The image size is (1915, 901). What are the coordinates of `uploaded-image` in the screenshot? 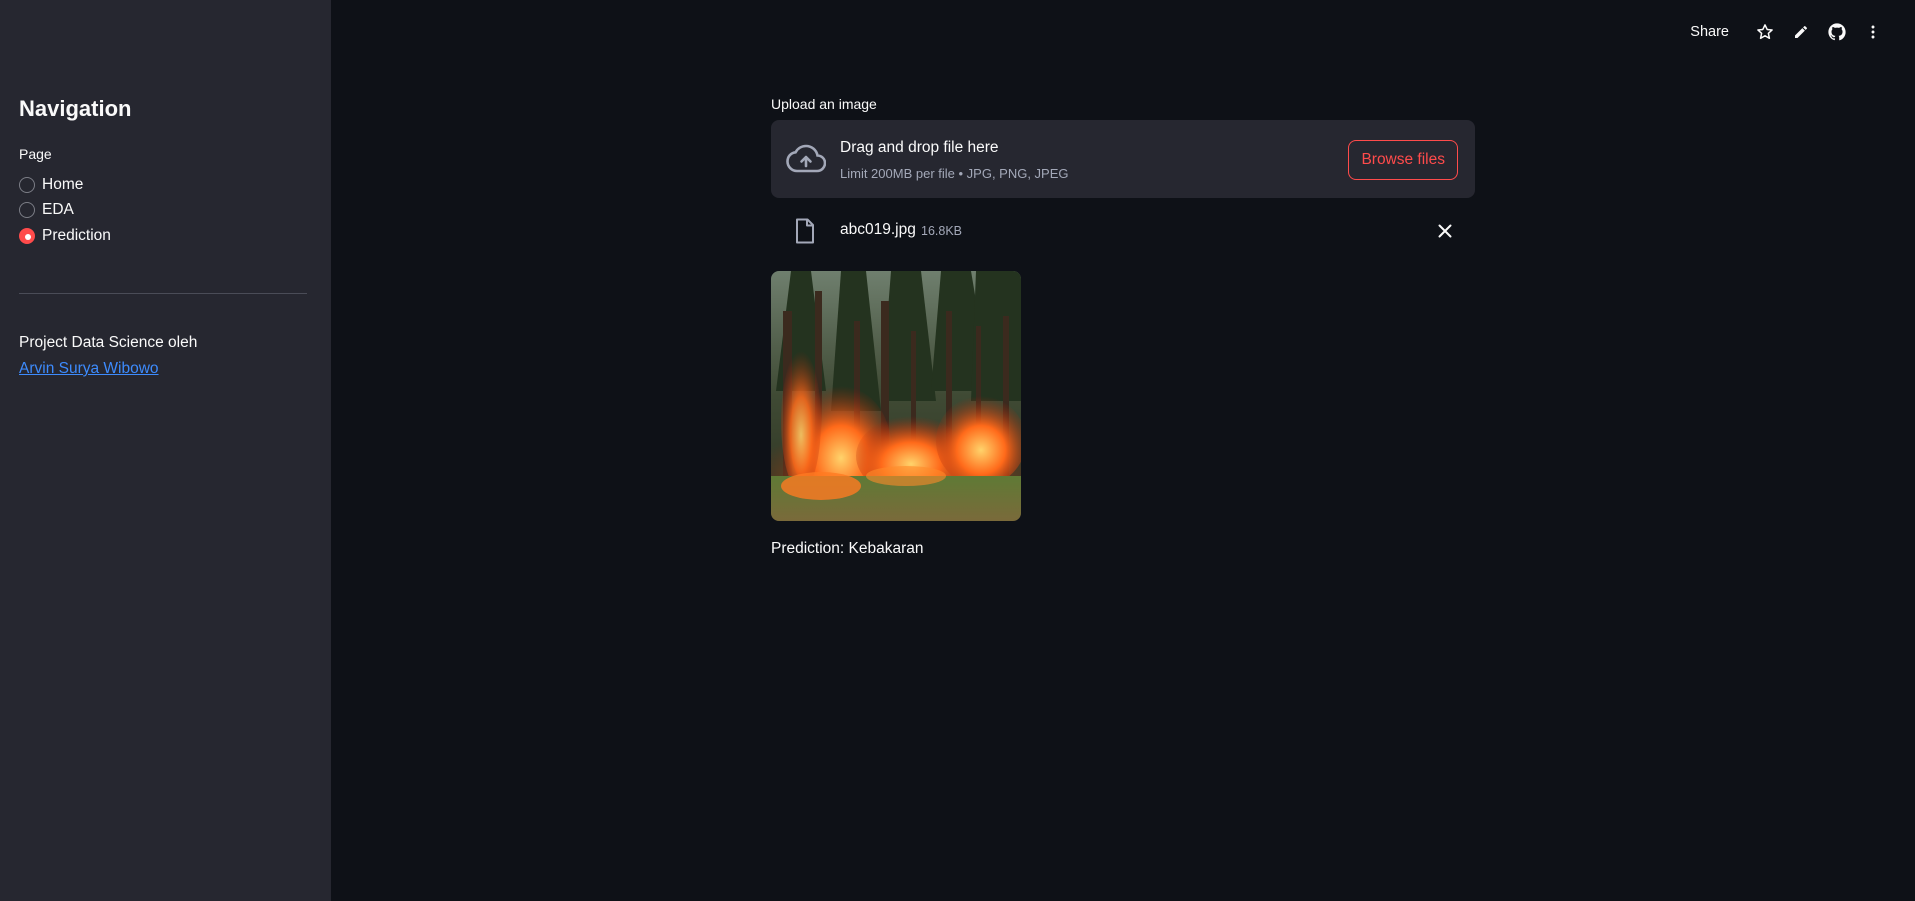 It's located at (896, 396).